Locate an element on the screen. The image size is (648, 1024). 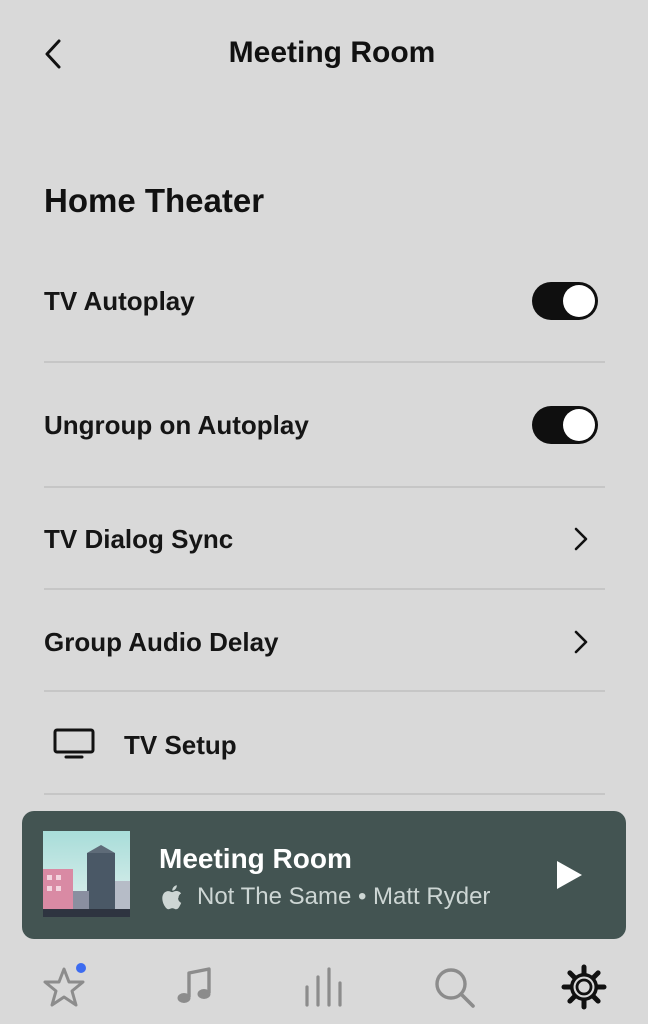
tab-music is located at coordinates (195, 987).